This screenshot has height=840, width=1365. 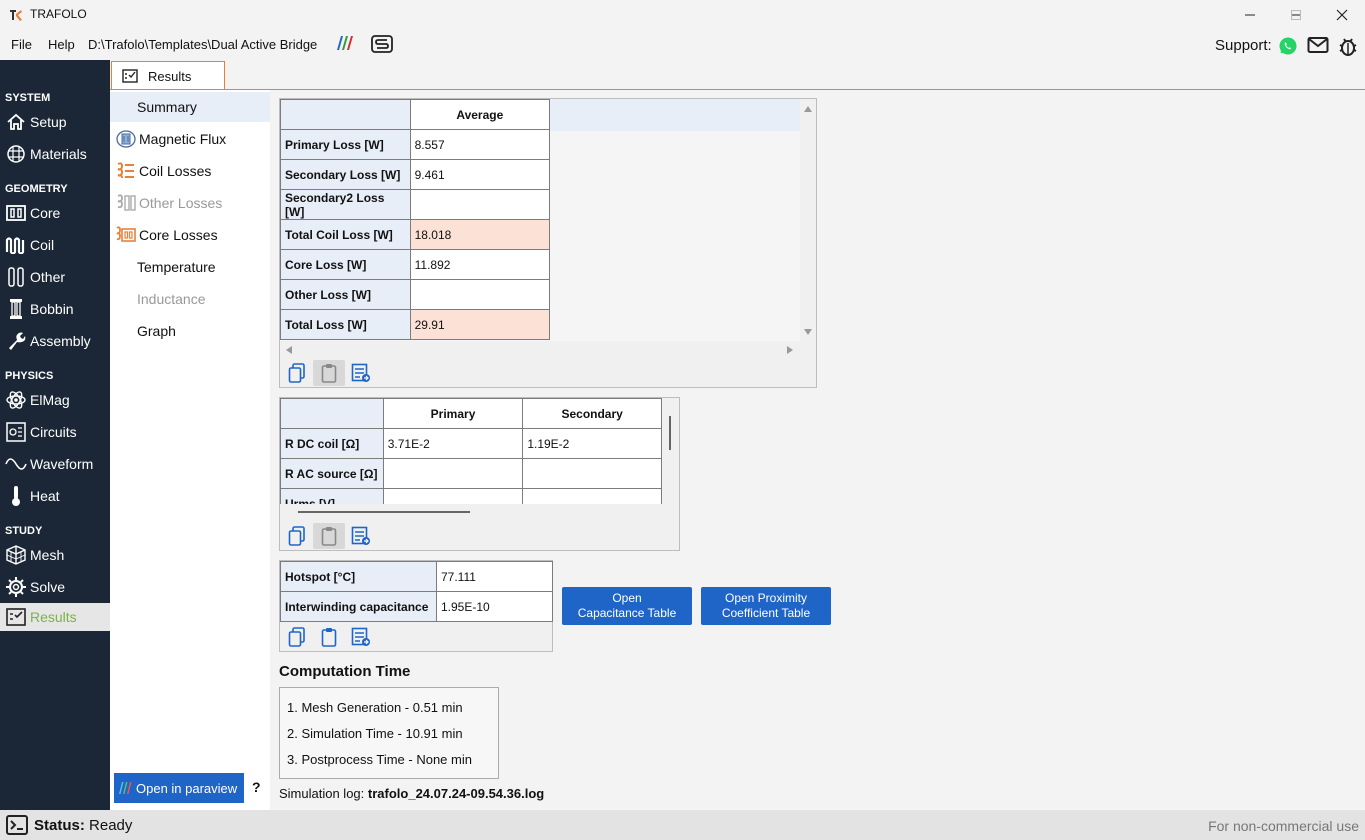 What do you see at coordinates (168, 75) in the screenshot?
I see `tab-results: Results` at bounding box center [168, 75].